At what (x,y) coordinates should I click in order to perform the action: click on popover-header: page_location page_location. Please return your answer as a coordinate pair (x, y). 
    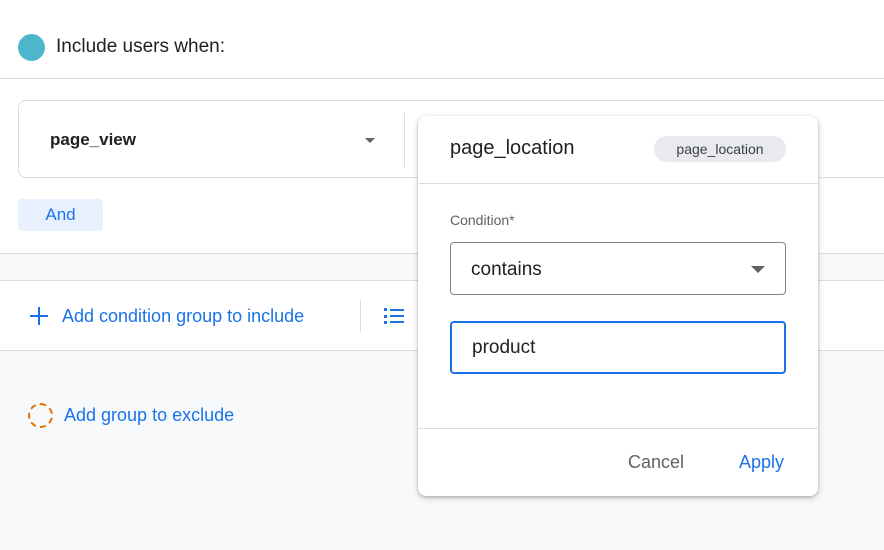
    Looking at the image, I should click on (618, 150).